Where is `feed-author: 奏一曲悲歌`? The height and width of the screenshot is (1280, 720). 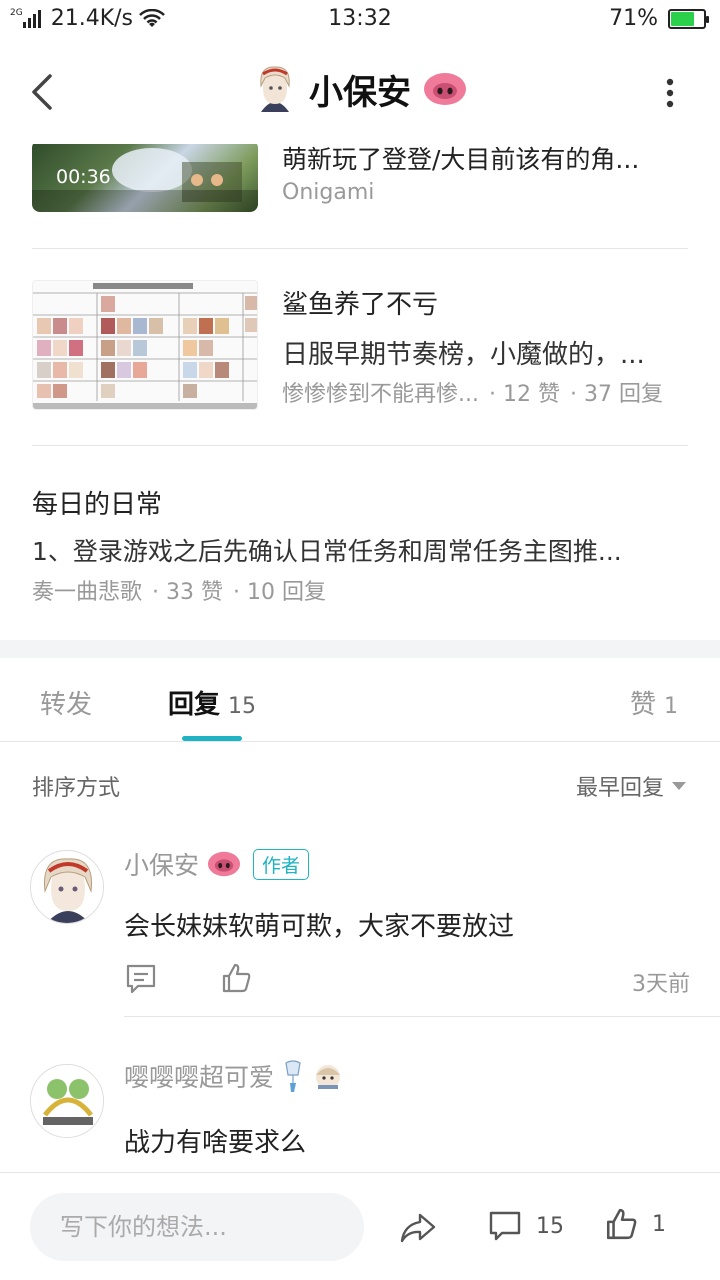
feed-author: 奏一曲悲歌 is located at coordinates (87, 592).